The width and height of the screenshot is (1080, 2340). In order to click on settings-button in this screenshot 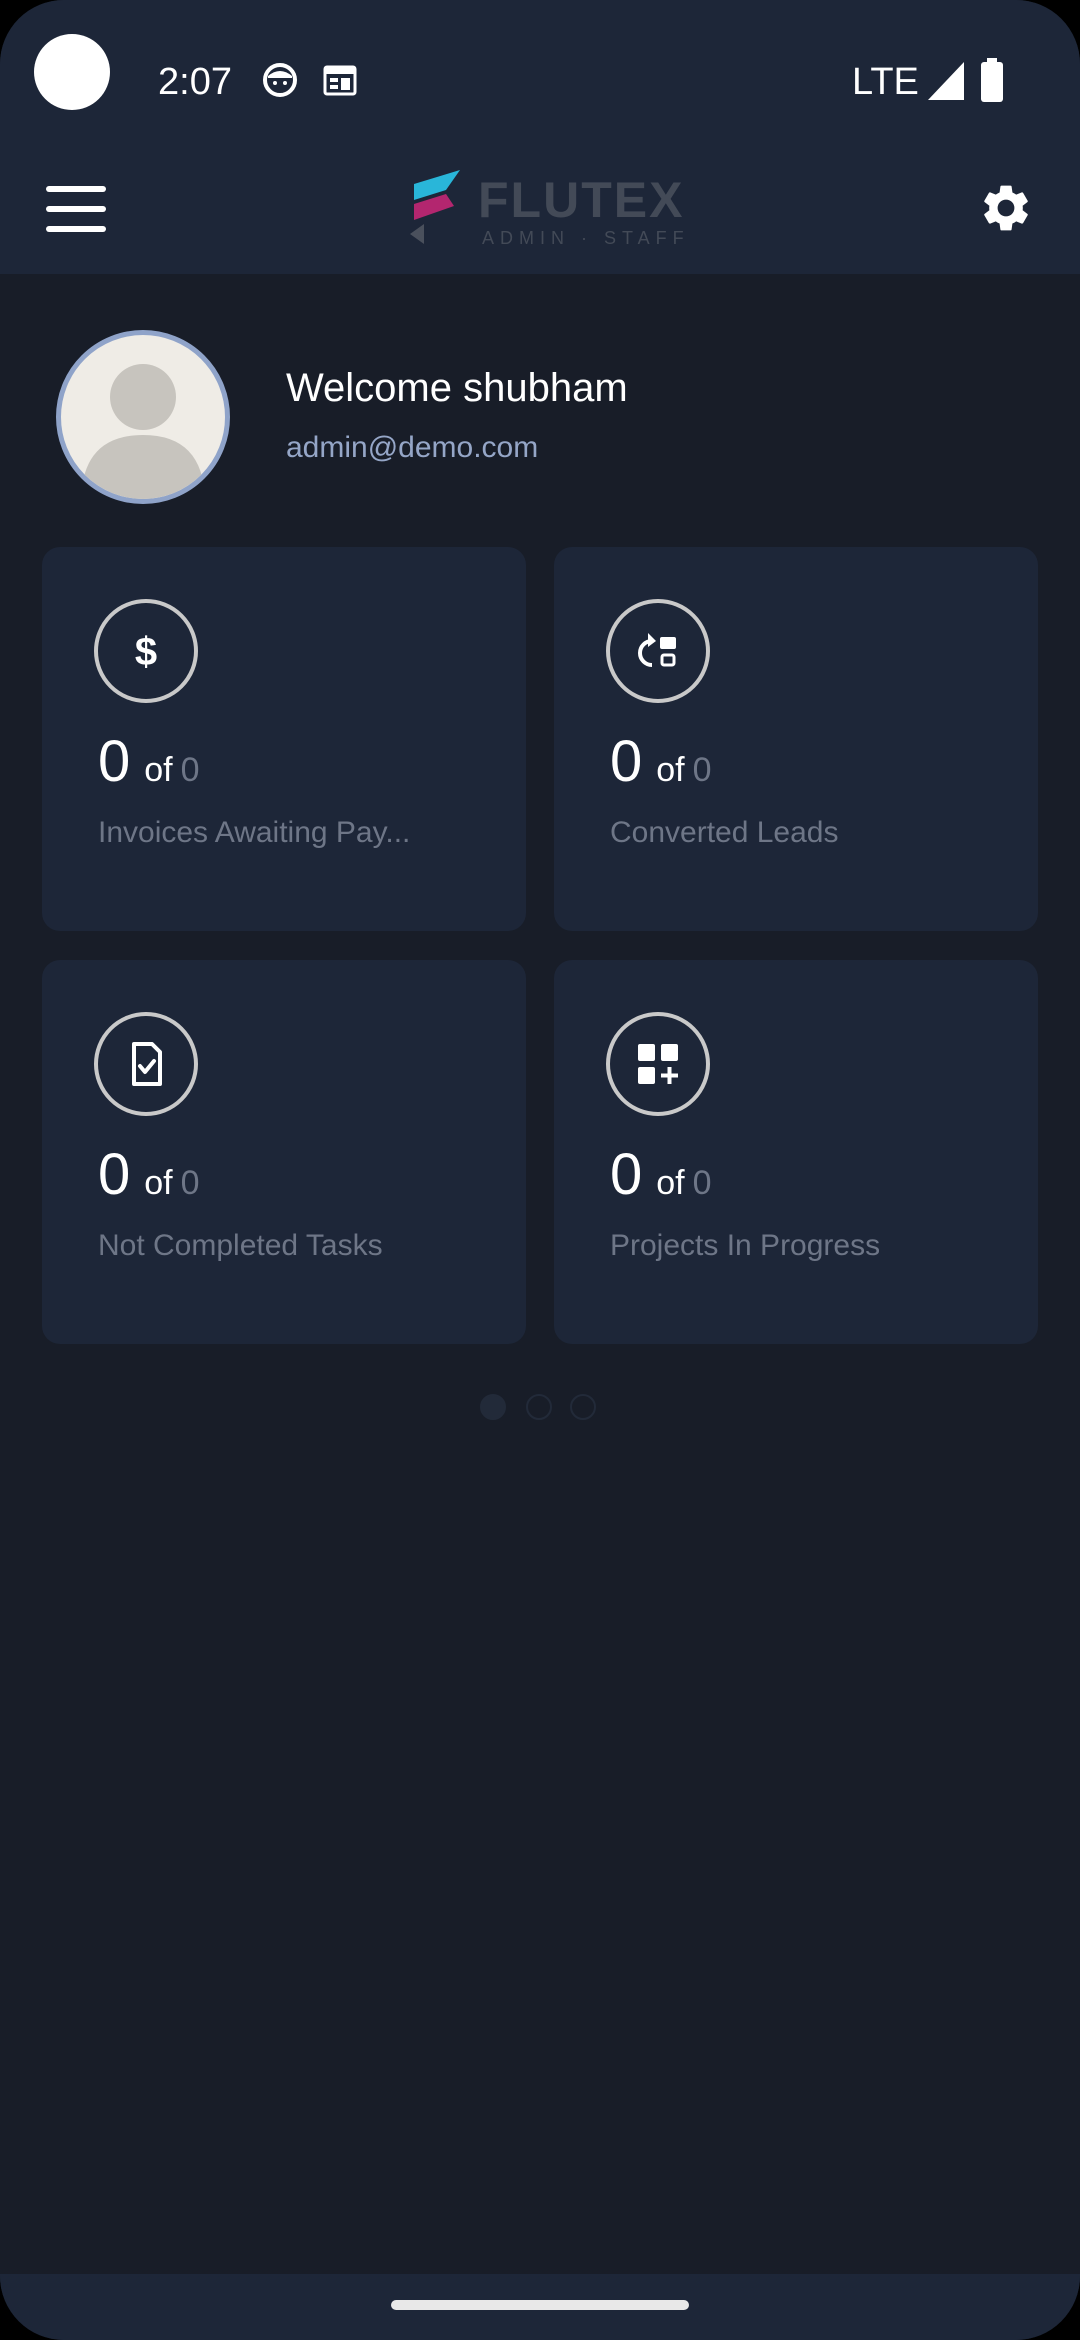, I will do `click(1006, 208)`.